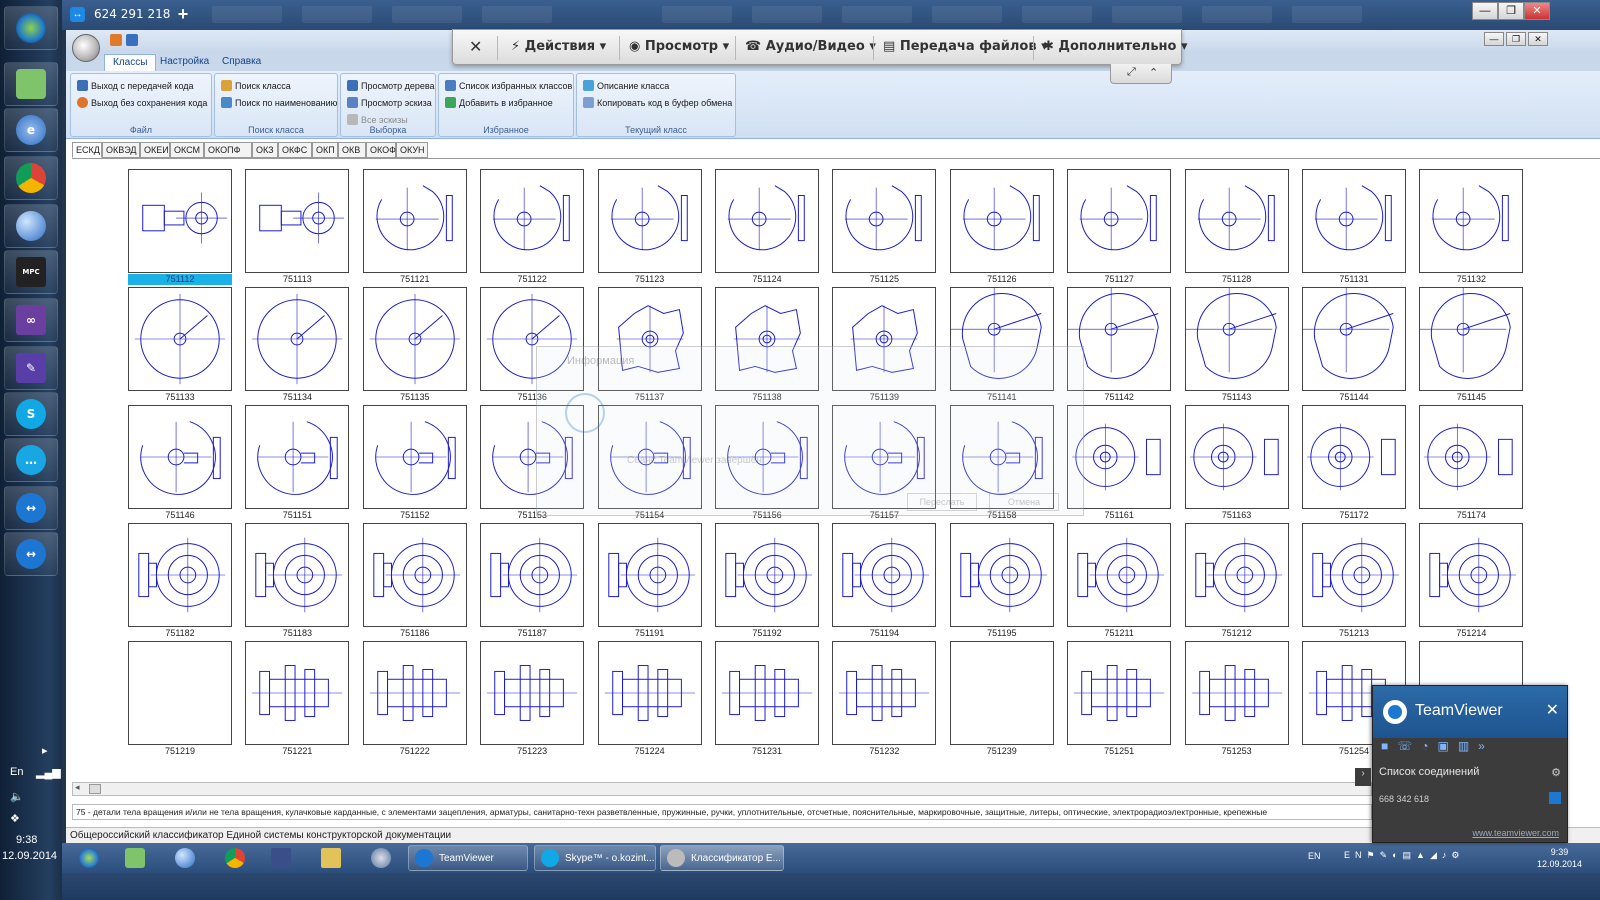 Image resolution: width=1600 pixels, height=900 pixels. What do you see at coordinates (1494, 39) in the screenshot?
I see `app-minimize-button: —` at bounding box center [1494, 39].